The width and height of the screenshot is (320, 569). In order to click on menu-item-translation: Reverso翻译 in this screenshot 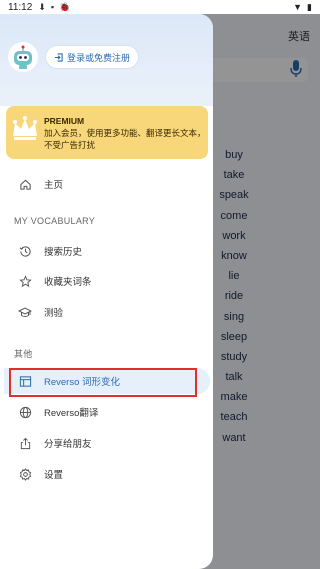, I will do `click(106, 412)`.